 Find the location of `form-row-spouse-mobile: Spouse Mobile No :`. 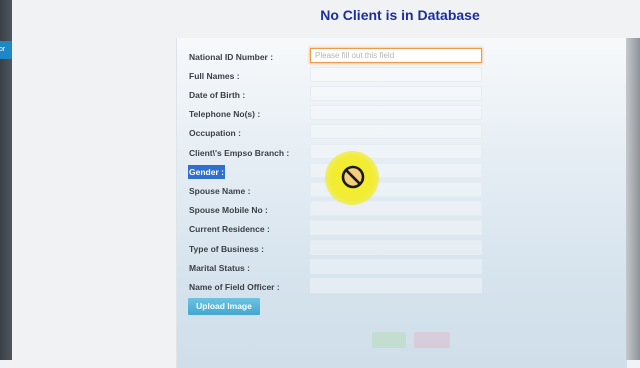

form-row-spouse-mobile: Spouse Mobile No : is located at coordinates (228, 208).